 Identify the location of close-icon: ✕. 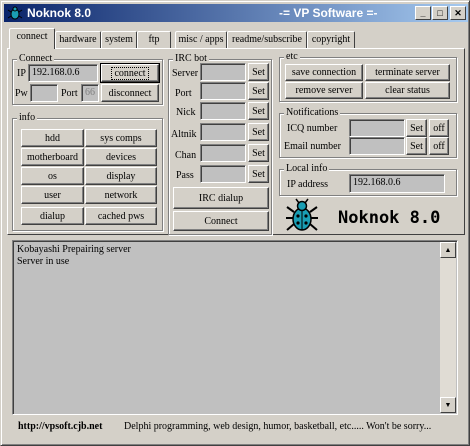
(458, 13).